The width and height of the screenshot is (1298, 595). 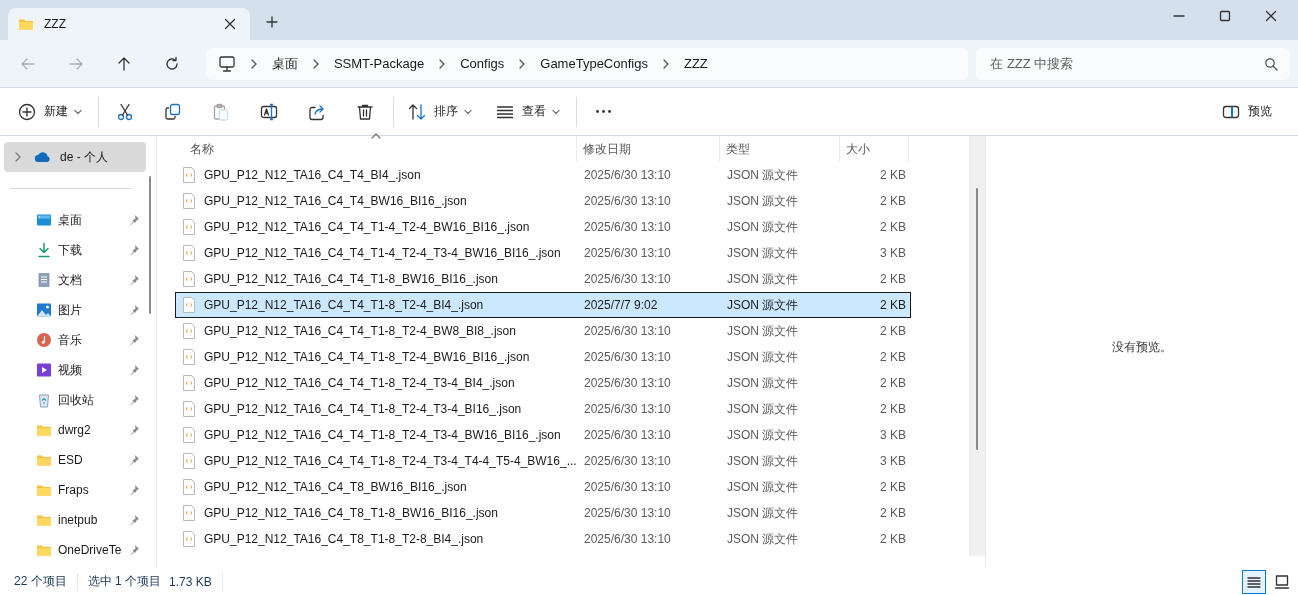 I want to click on file-row: GPU_P12_N12_TA16_C4_T4_BW16_BI16_.json 2025/6/30 13:10 JSON 源文件 2 KB, so click(x=543, y=201).